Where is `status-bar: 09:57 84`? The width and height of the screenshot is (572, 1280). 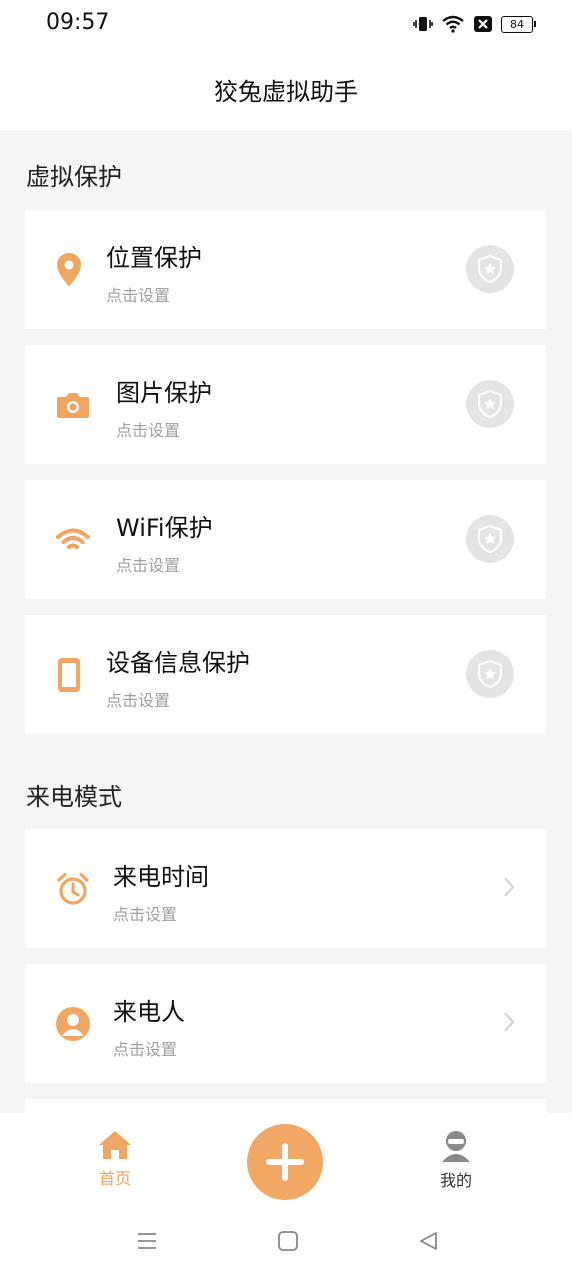 status-bar: 09:57 84 is located at coordinates (286, 26).